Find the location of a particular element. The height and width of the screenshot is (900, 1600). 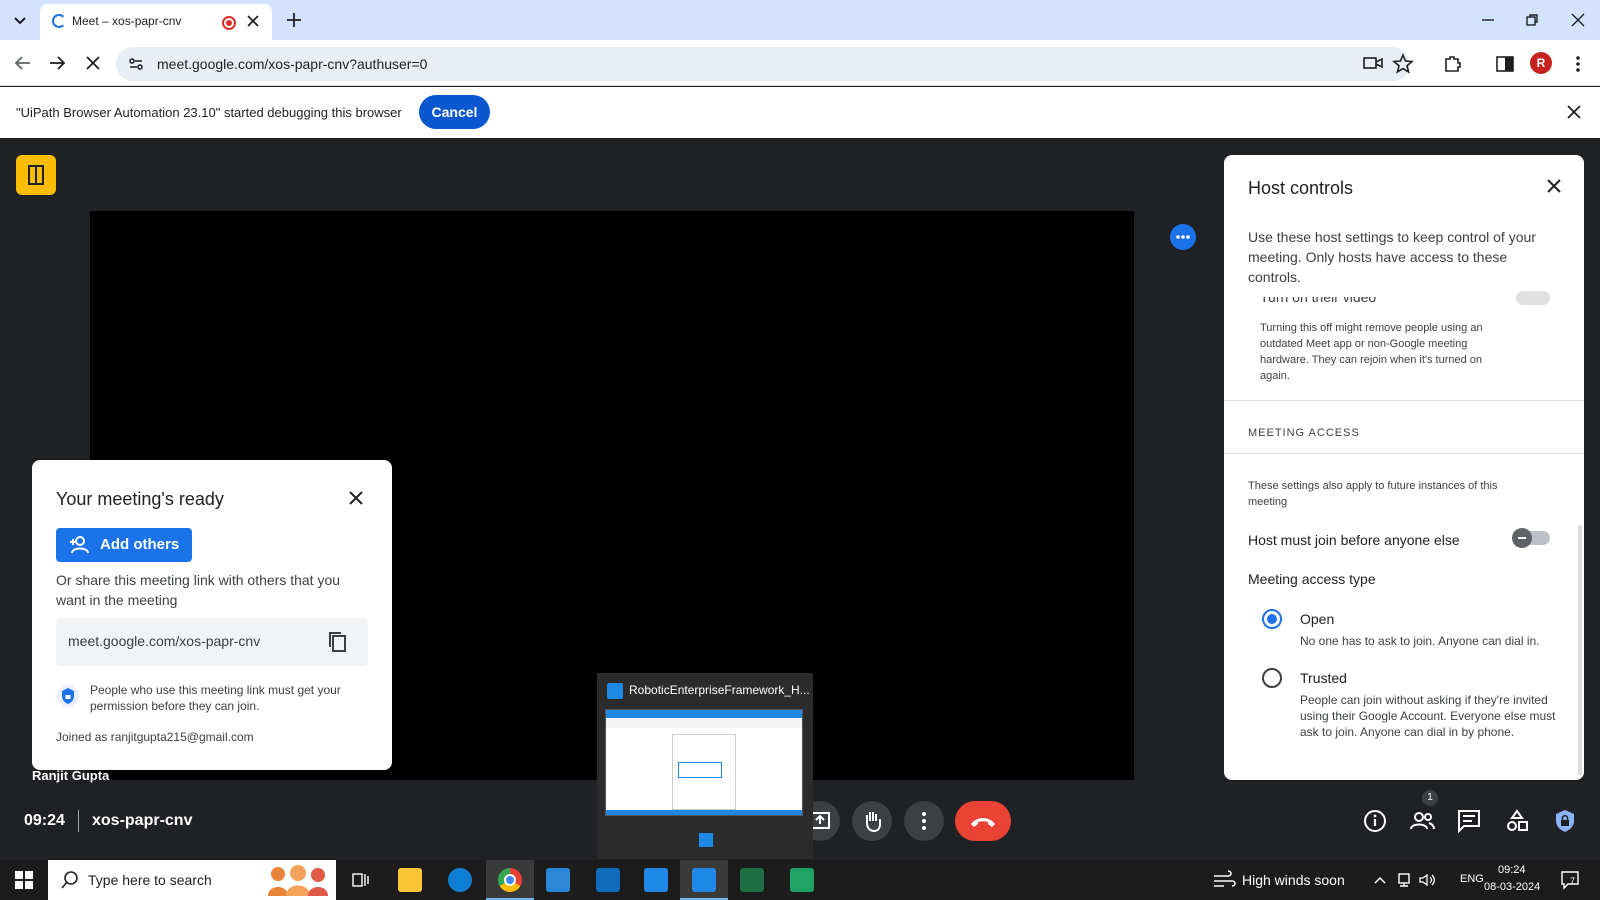

uipath-studio-taskbar-button is located at coordinates (704, 880).